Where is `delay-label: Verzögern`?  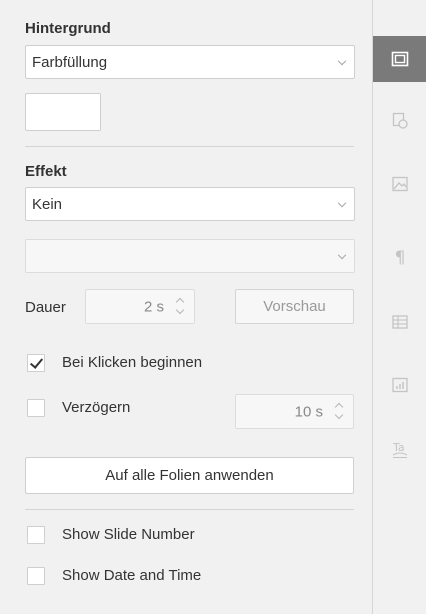
delay-label: Verzögern is located at coordinates (96, 407).